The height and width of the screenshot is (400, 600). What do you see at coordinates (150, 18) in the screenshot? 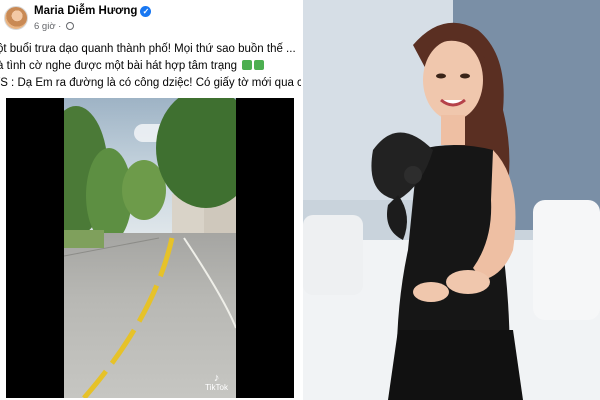
I see `post-header: Maria Diễm Hương ✓ 6 giờ ·` at bounding box center [150, 18].